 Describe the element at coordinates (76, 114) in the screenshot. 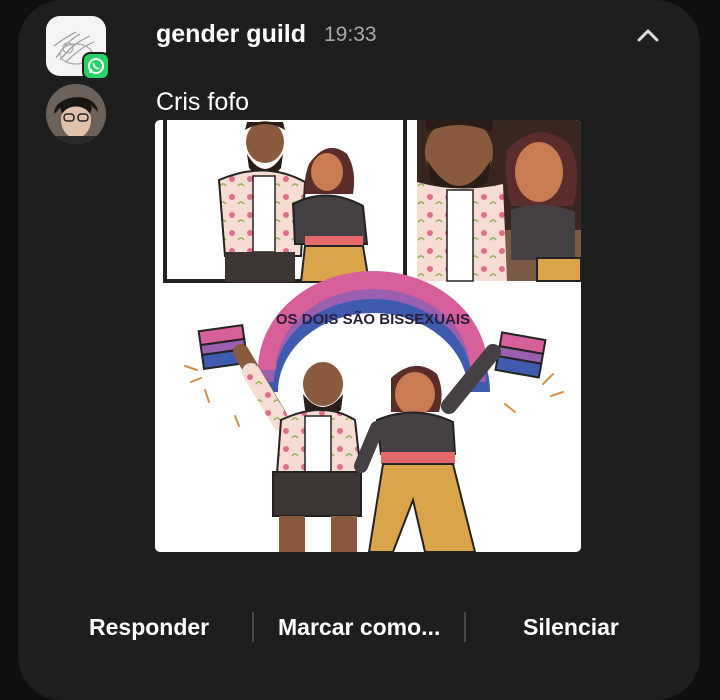

I see `avatar` at that location.